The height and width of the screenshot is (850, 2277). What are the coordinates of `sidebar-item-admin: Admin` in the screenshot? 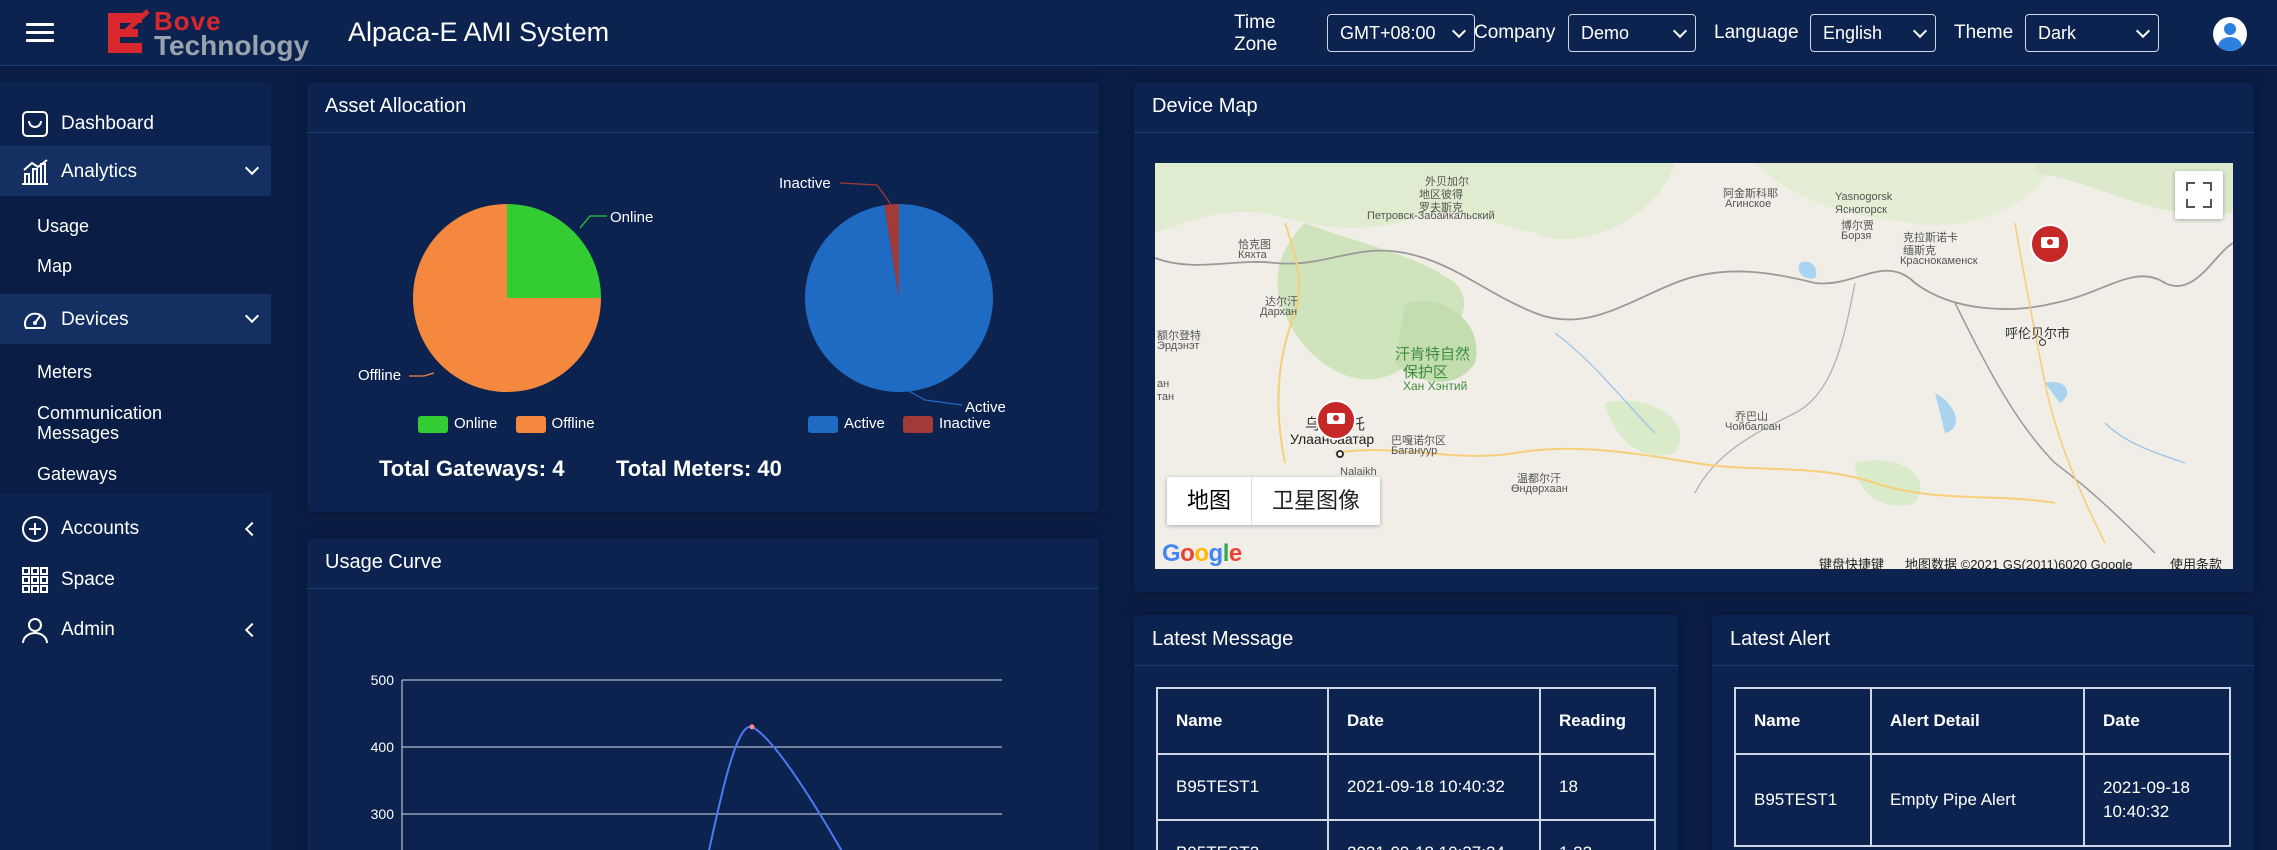 It's located at (135, 629).